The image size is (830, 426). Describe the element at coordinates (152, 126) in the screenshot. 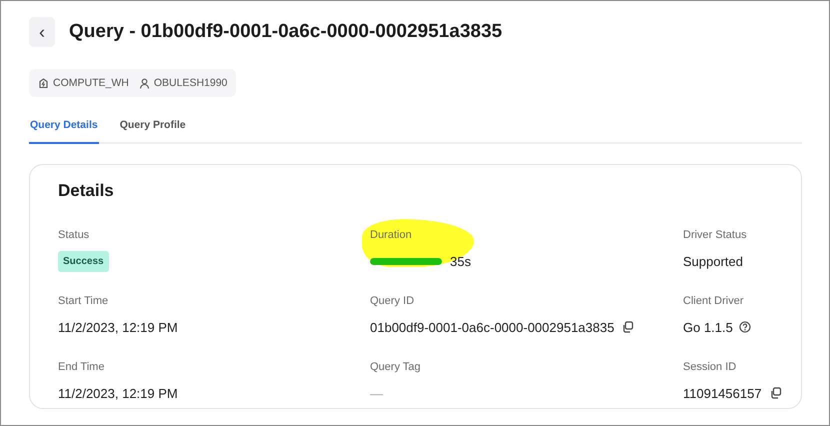

I see `tab: Query Profile` at that location.